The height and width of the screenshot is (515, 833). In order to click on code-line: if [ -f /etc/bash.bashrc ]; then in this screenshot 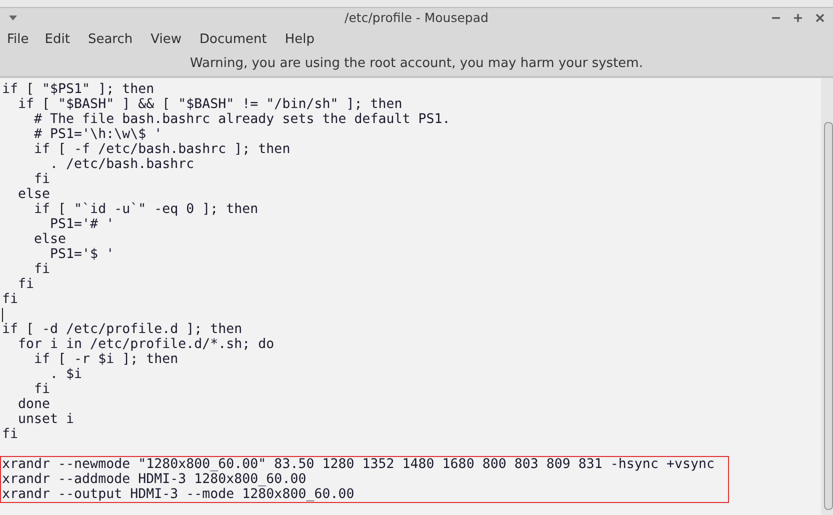, I will do `click(162, 149)`.